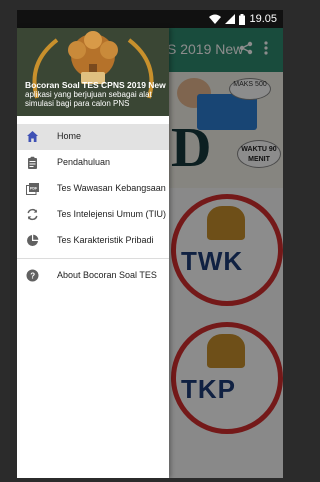  Describe the element at coordinates (32, 214) in the screenshot. I see `refresh-icon` at that location.